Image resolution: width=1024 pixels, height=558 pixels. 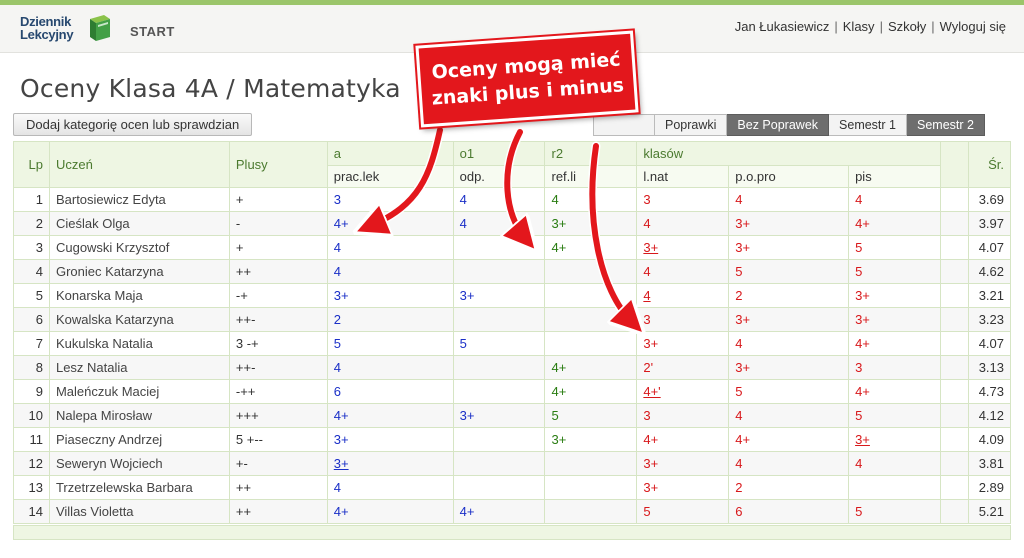 What do you see at coordinates (789, 176) in the screenshot?
I see `category-header: p.o.pro` at bounding box center [789, 176].